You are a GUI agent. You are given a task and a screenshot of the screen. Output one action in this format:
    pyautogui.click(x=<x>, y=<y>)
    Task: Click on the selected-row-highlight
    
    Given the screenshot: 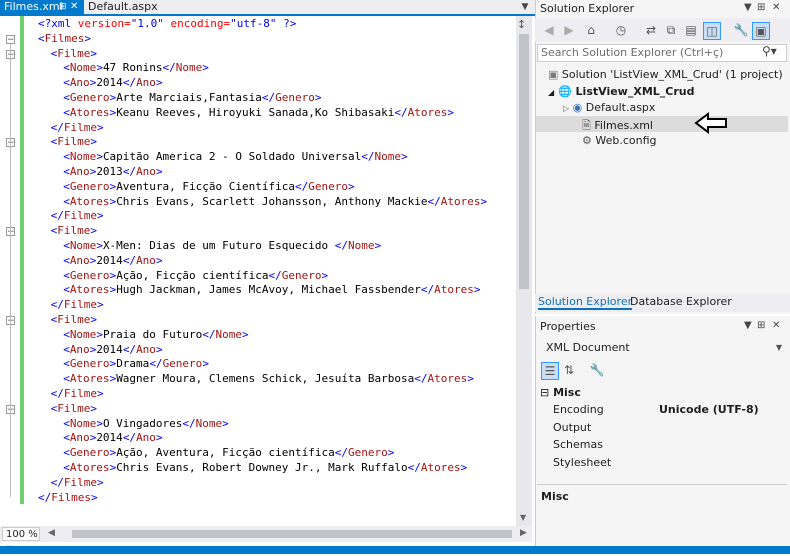 What is the action you would take?
    pyautogui.click(x=662, y=124)
    